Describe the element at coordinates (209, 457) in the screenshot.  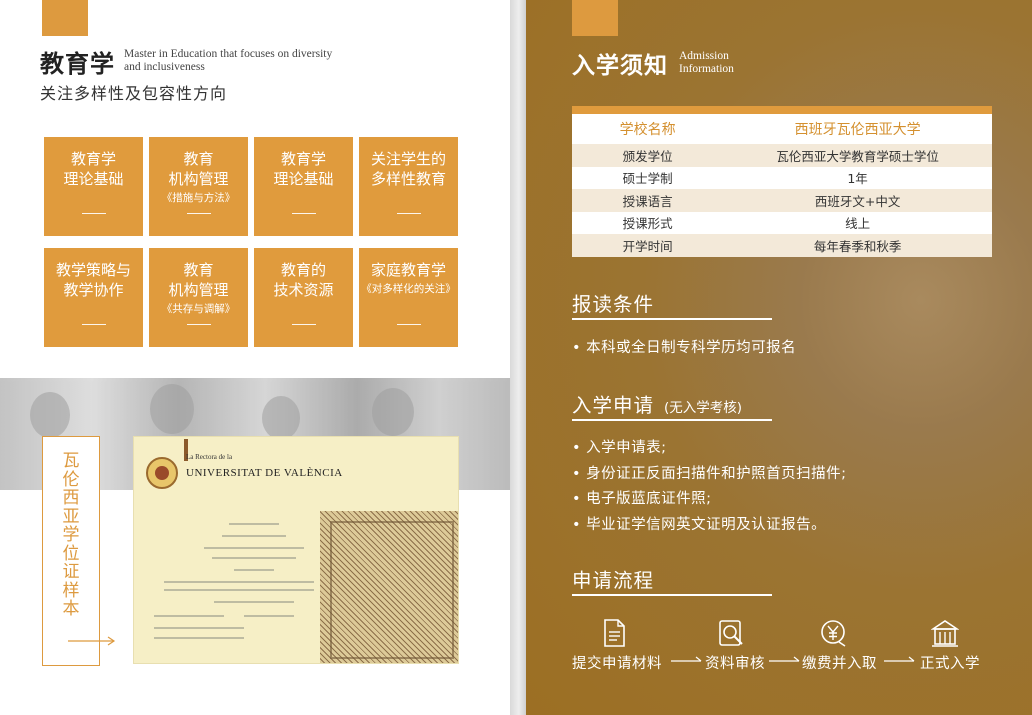
I see `certificate-header-small: La Rectora de la` at that location.